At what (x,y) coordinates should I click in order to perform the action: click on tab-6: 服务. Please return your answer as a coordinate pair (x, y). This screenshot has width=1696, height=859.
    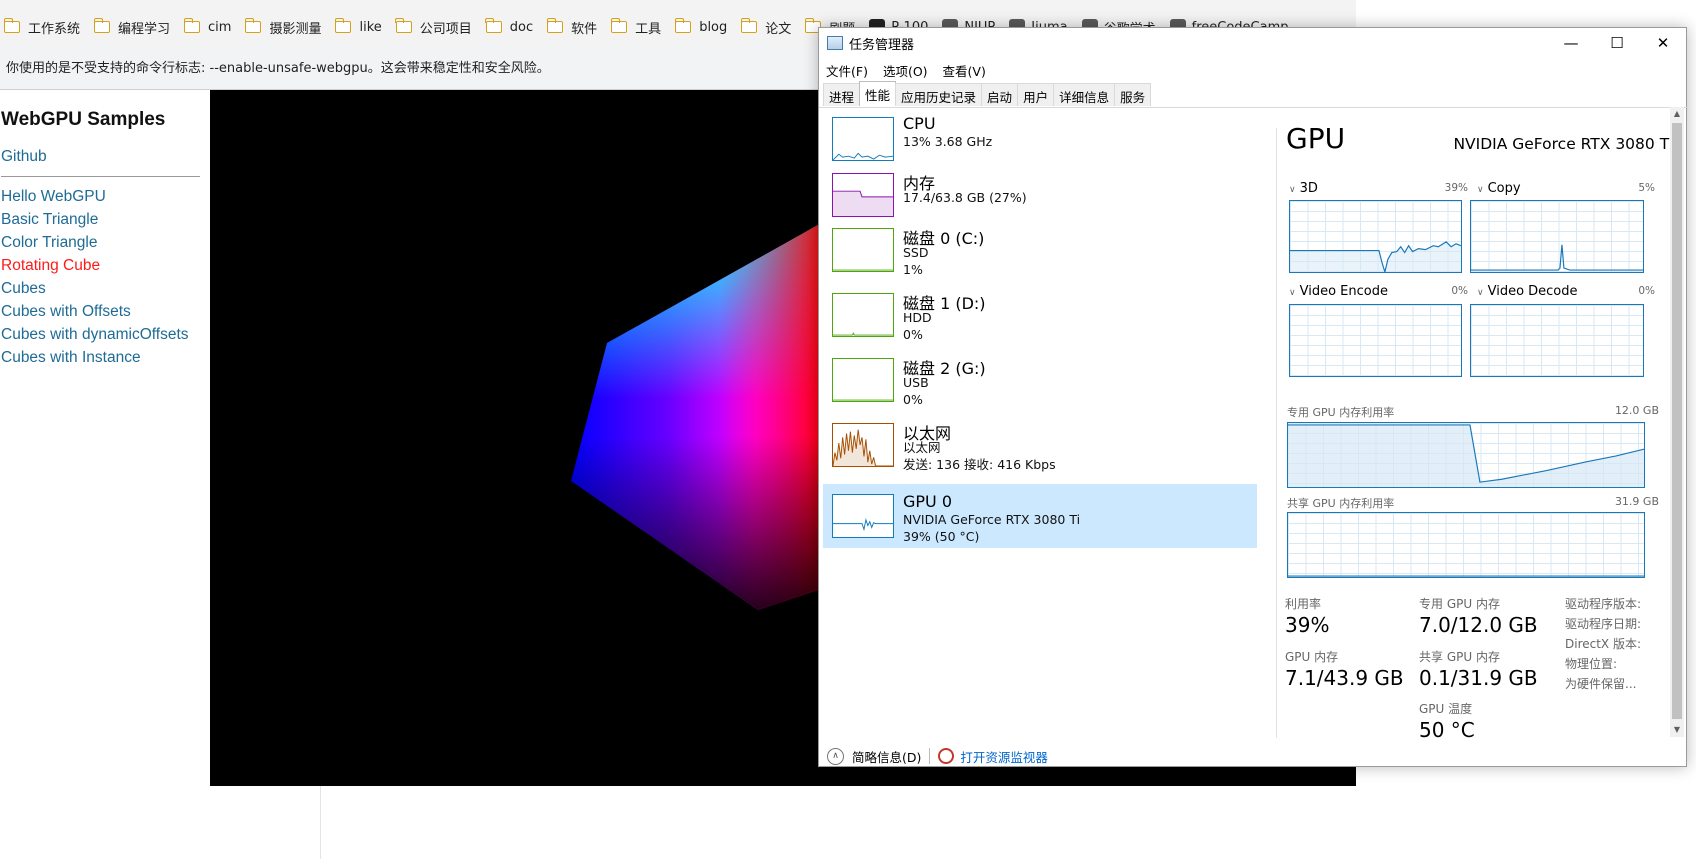
    Looking at the image, I should click on (1133, 94).